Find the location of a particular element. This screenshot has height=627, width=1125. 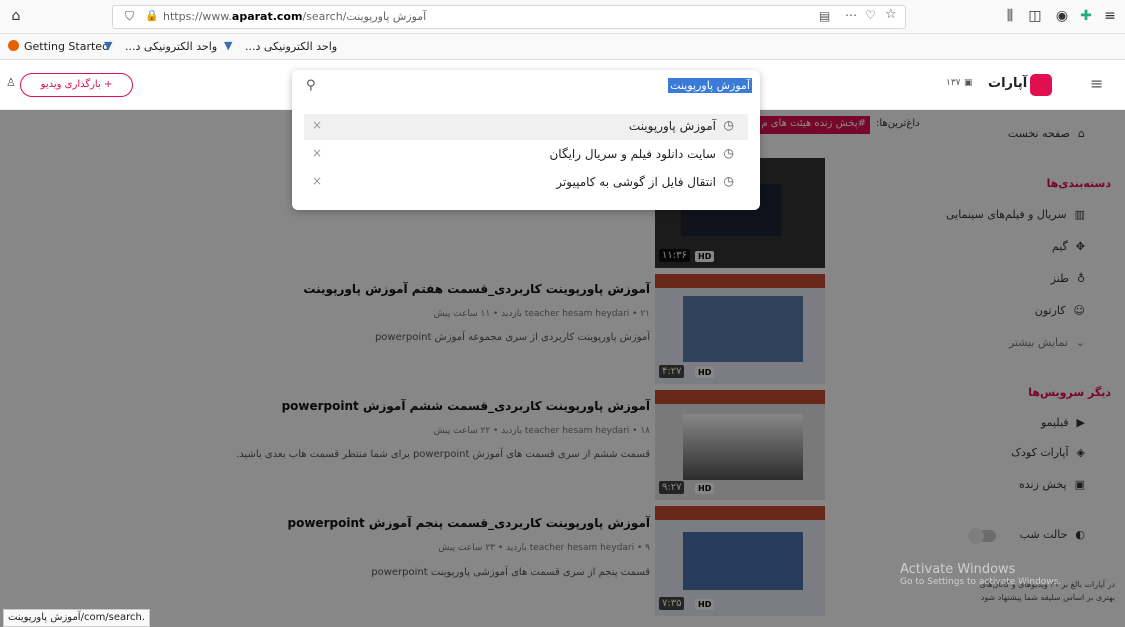

suggestion-text: سایت دانلود فیلم و سریال رایگان is located at coordinates (632, 154).